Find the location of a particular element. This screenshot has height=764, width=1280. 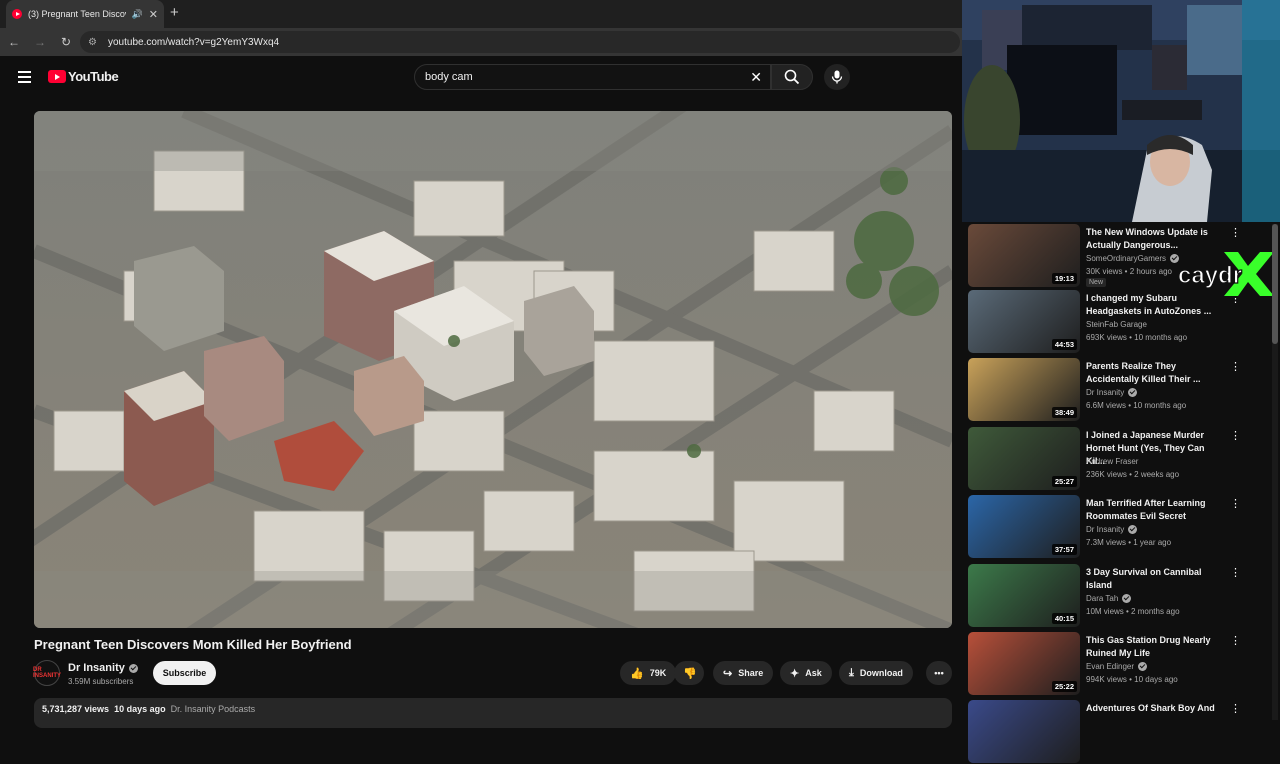

recommendation-item: Adventures Of Shark Boy And ⋮ is located at coordinates (1104, 732).